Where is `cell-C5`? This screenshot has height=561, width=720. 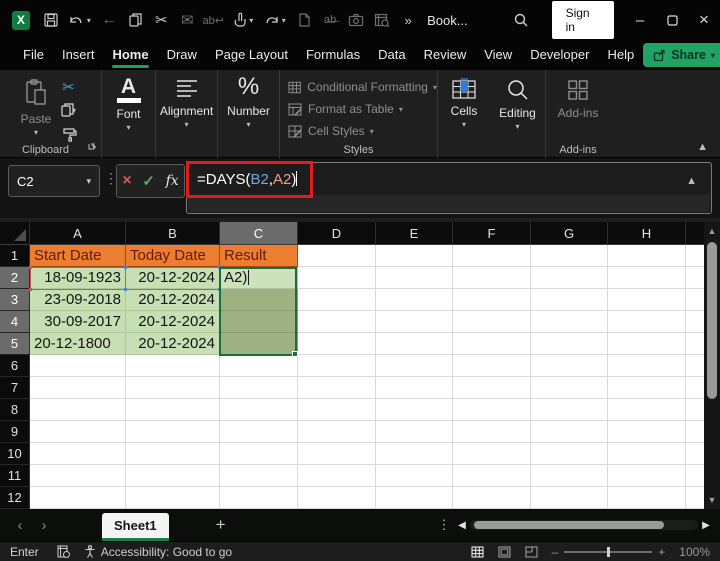
cell-C5 is located at coordinates (259, 344).